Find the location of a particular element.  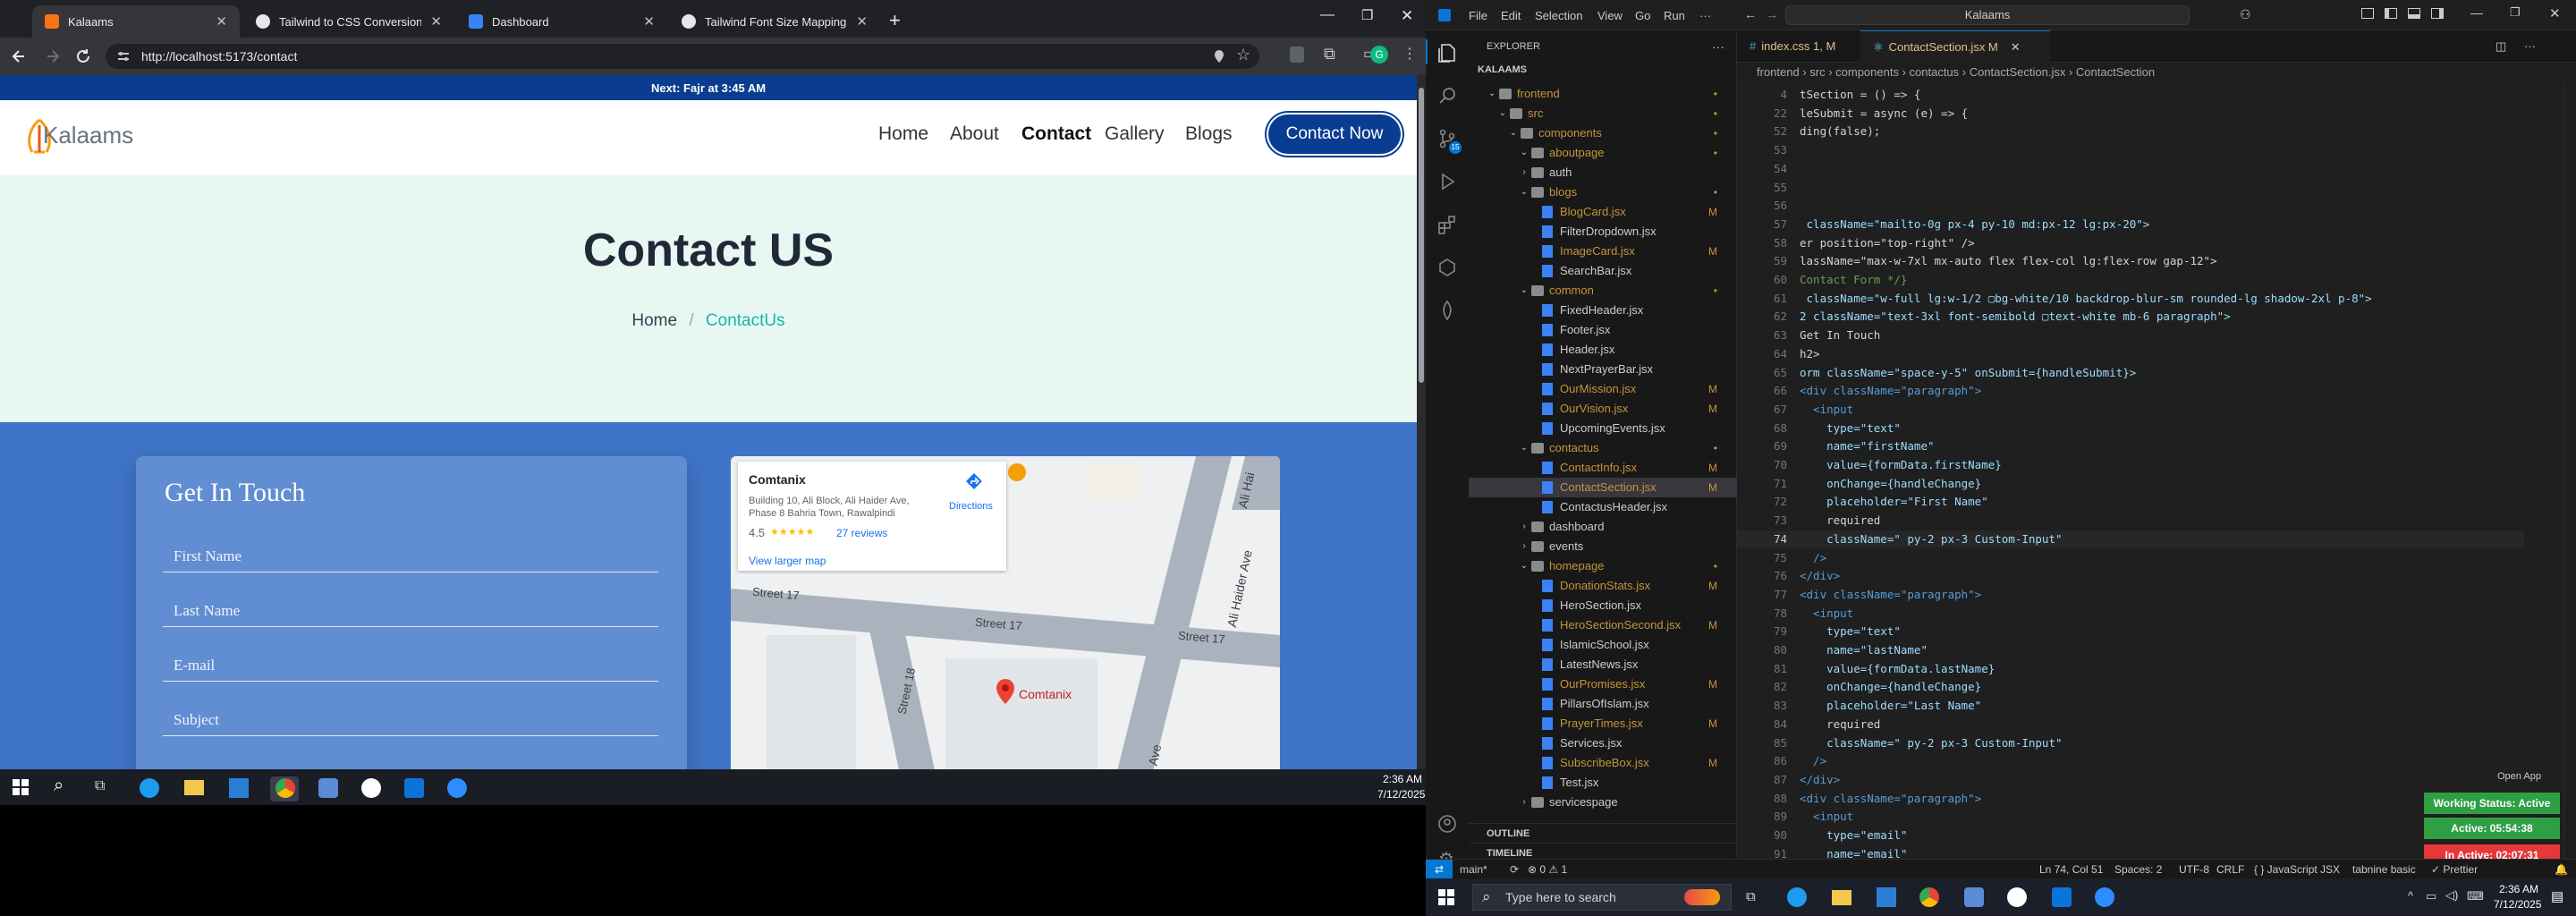

volume-icon: ◁) is located at coordinates (2451, 895).